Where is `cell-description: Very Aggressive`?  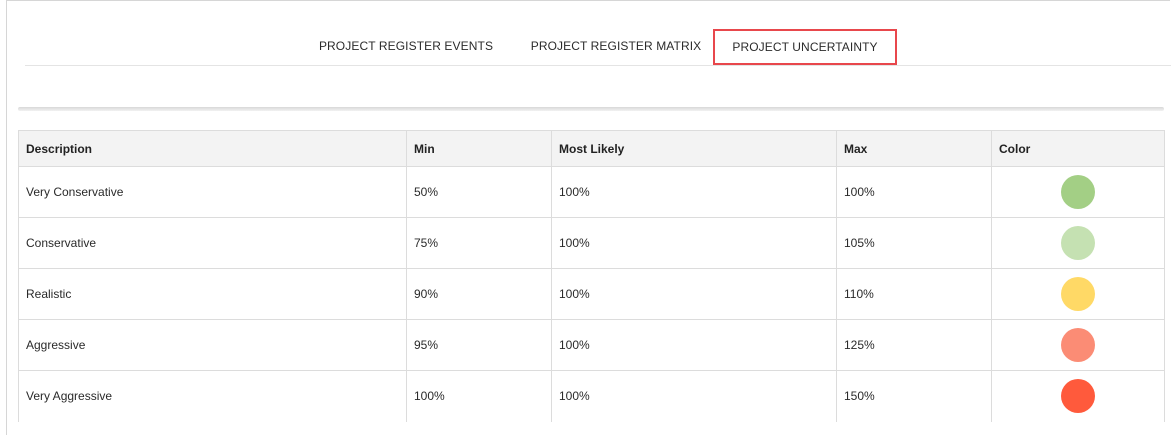
cell-description: Very Aggressive is located at coordinates (212, 396).